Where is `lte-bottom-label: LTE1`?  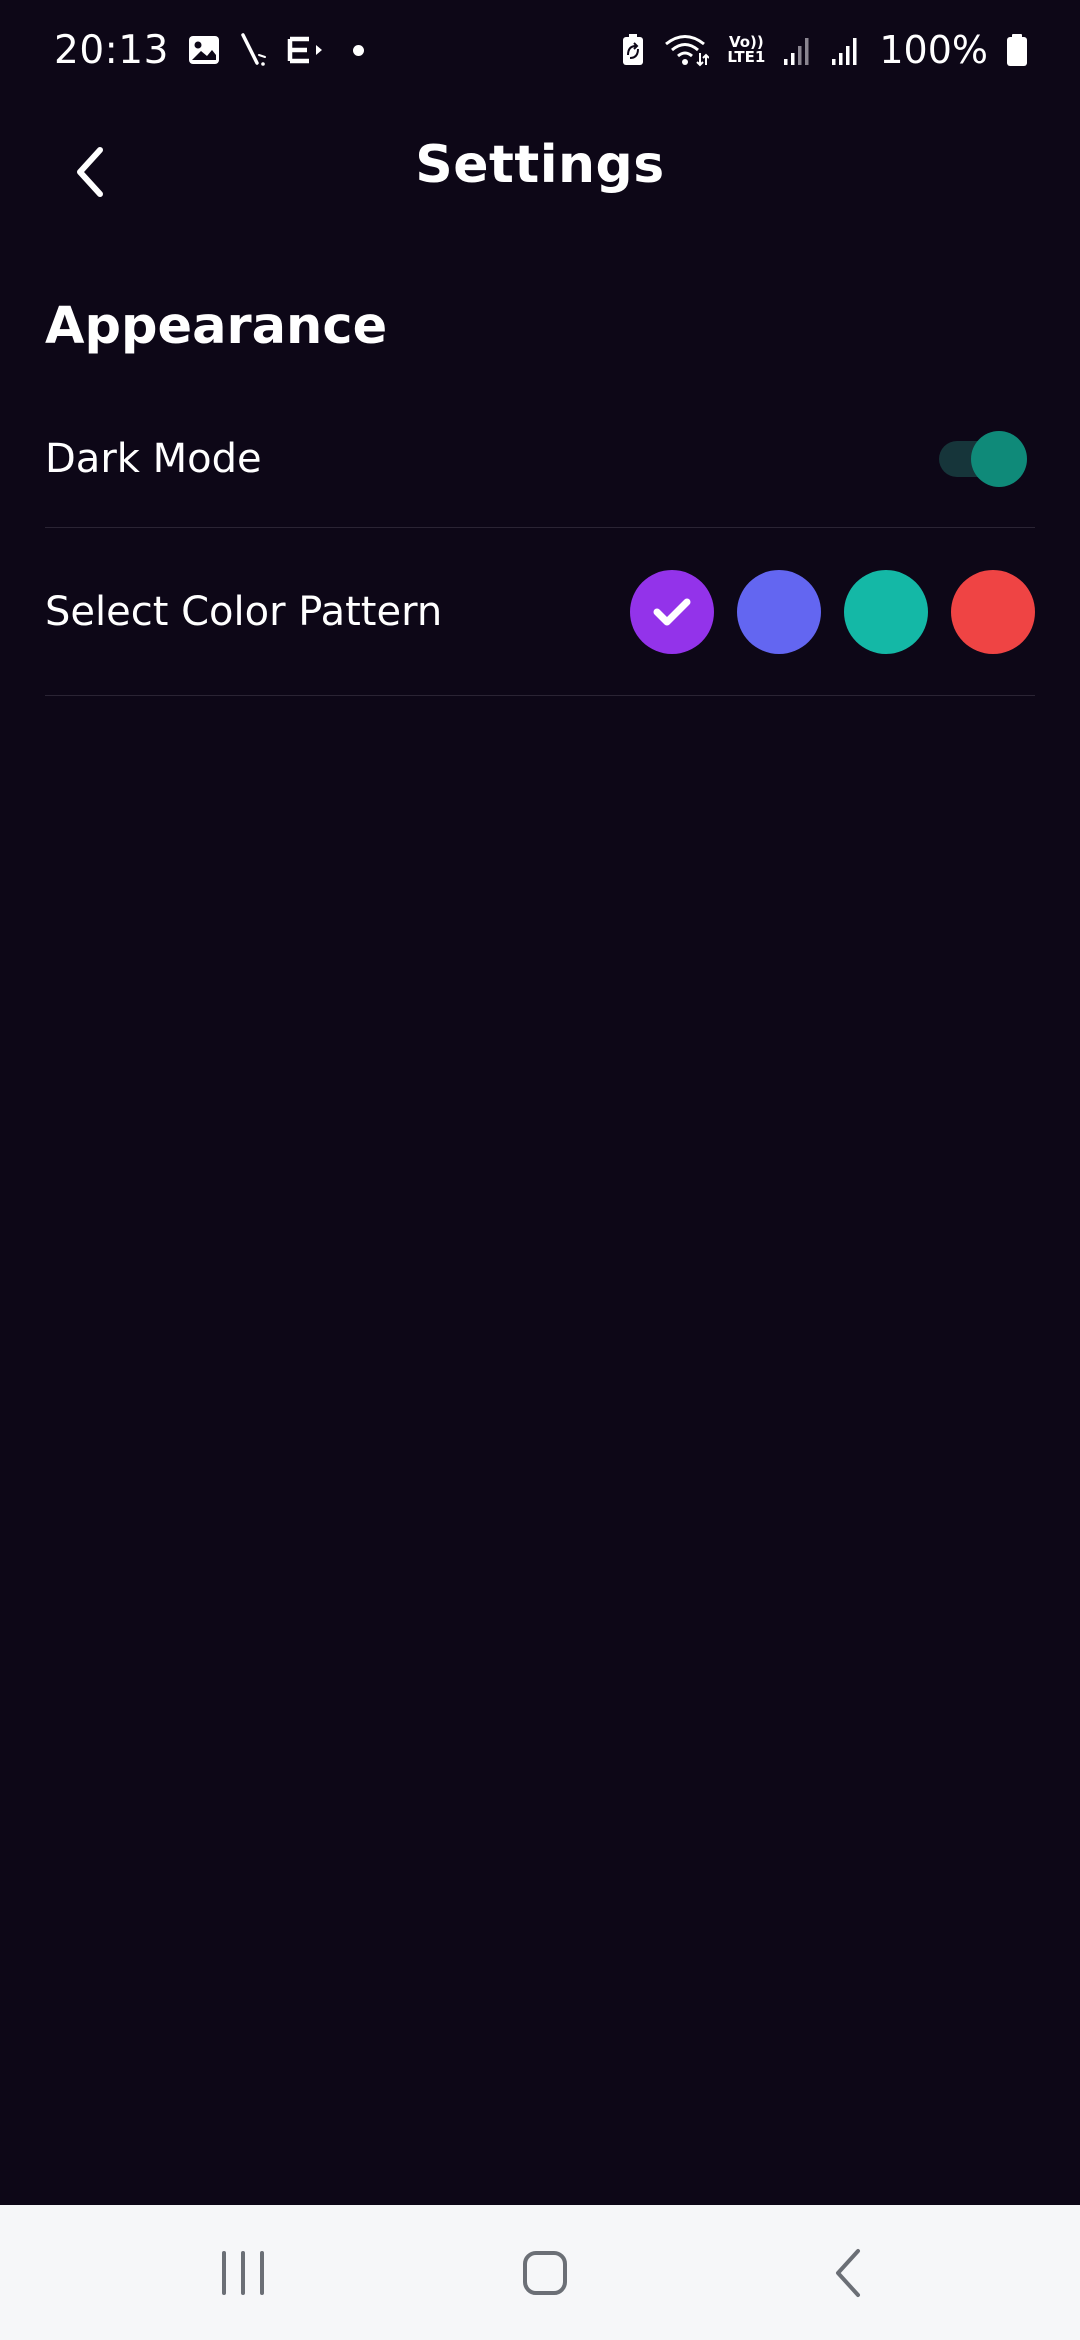 lte-bottom-label: LTE1 is located at coordinates (746, 57).